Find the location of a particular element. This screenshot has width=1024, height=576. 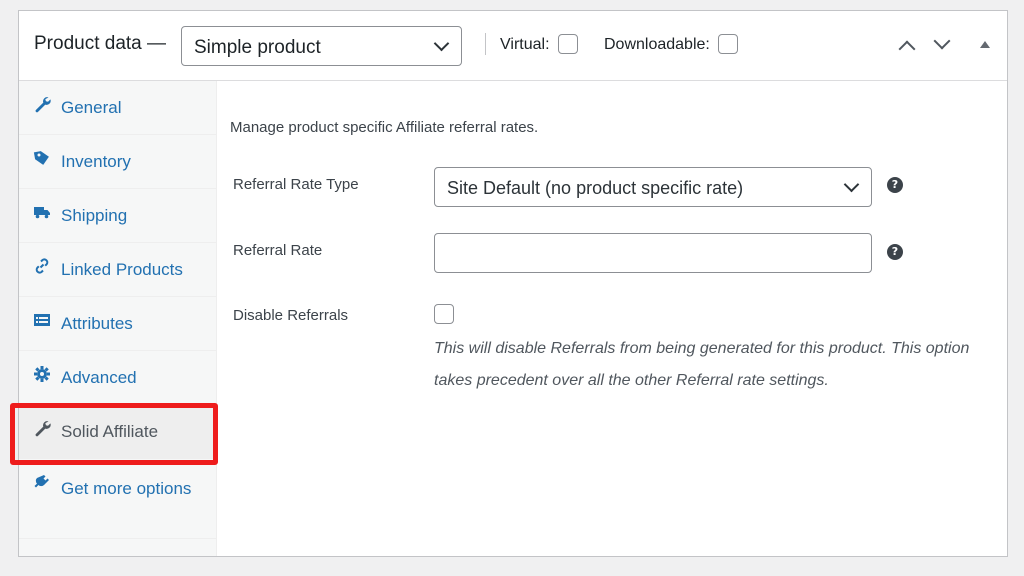

list-icon is located at coordinates (42, 320).